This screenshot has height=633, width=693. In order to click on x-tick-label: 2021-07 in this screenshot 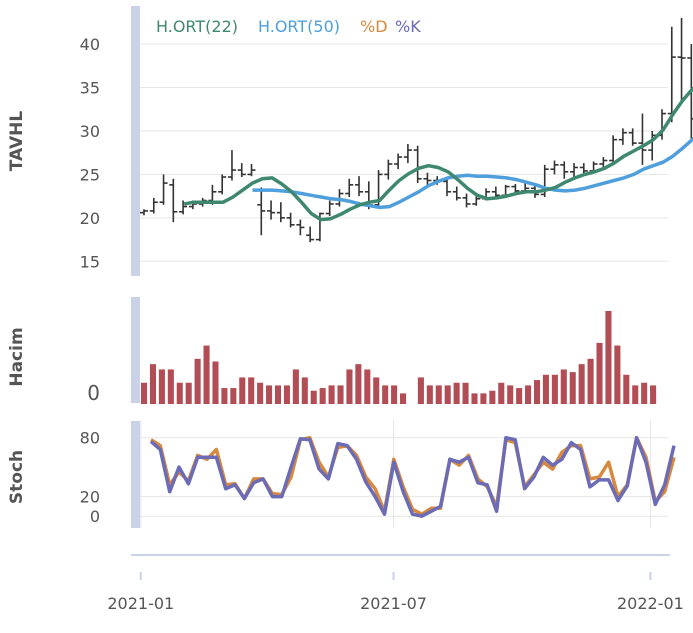, I will do `click(393, 603)`.